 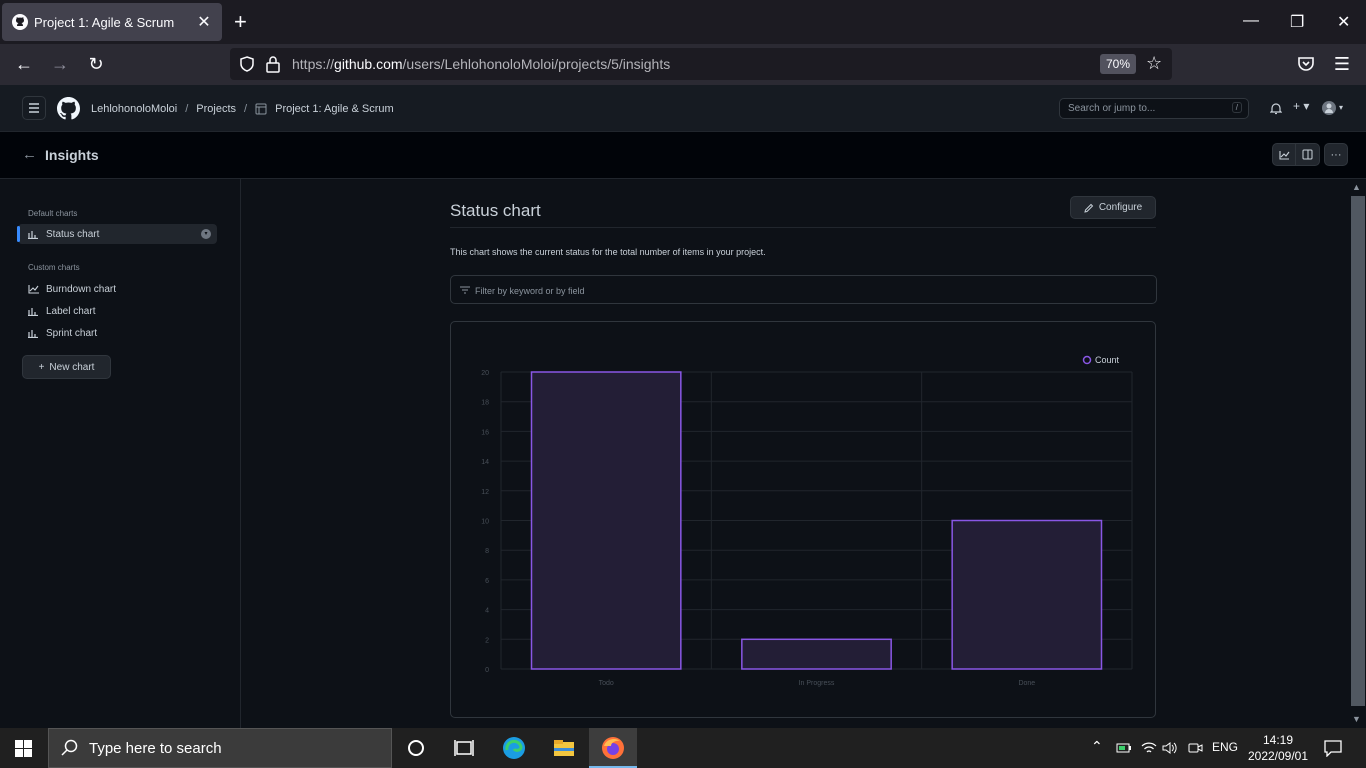 I want to click on browser-tab: Project 1: Agile & Scrum ✕, so click(x=112, y=22).